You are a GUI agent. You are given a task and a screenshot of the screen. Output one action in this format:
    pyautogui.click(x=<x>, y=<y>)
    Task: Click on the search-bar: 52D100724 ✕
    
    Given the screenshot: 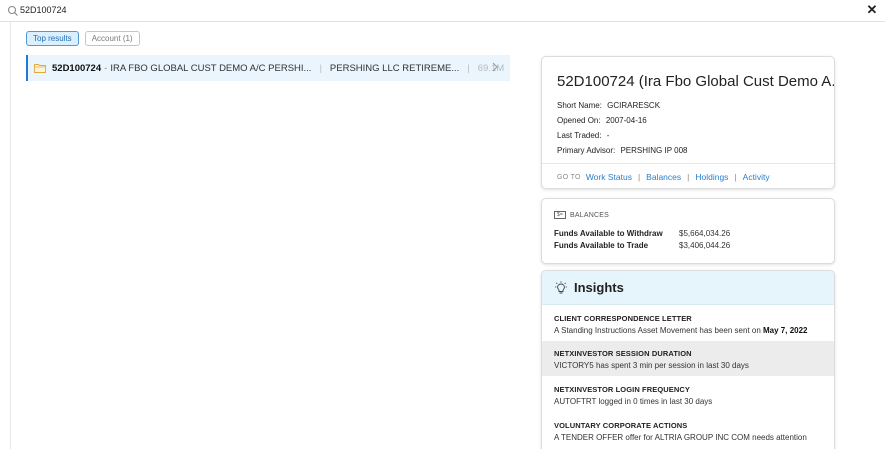 What is the action you would take?
    pyautogui.click(x=442, y=11)
    